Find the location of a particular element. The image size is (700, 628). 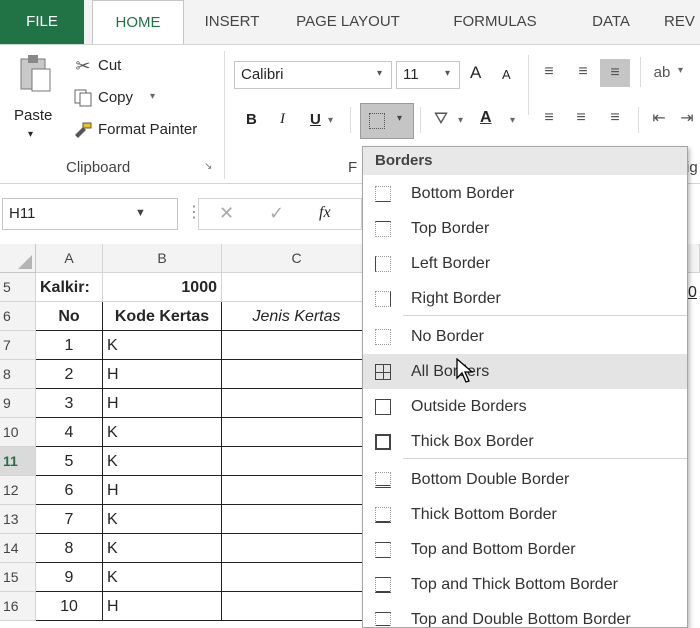

column-header-b: B is located at coordinates (162, 258).